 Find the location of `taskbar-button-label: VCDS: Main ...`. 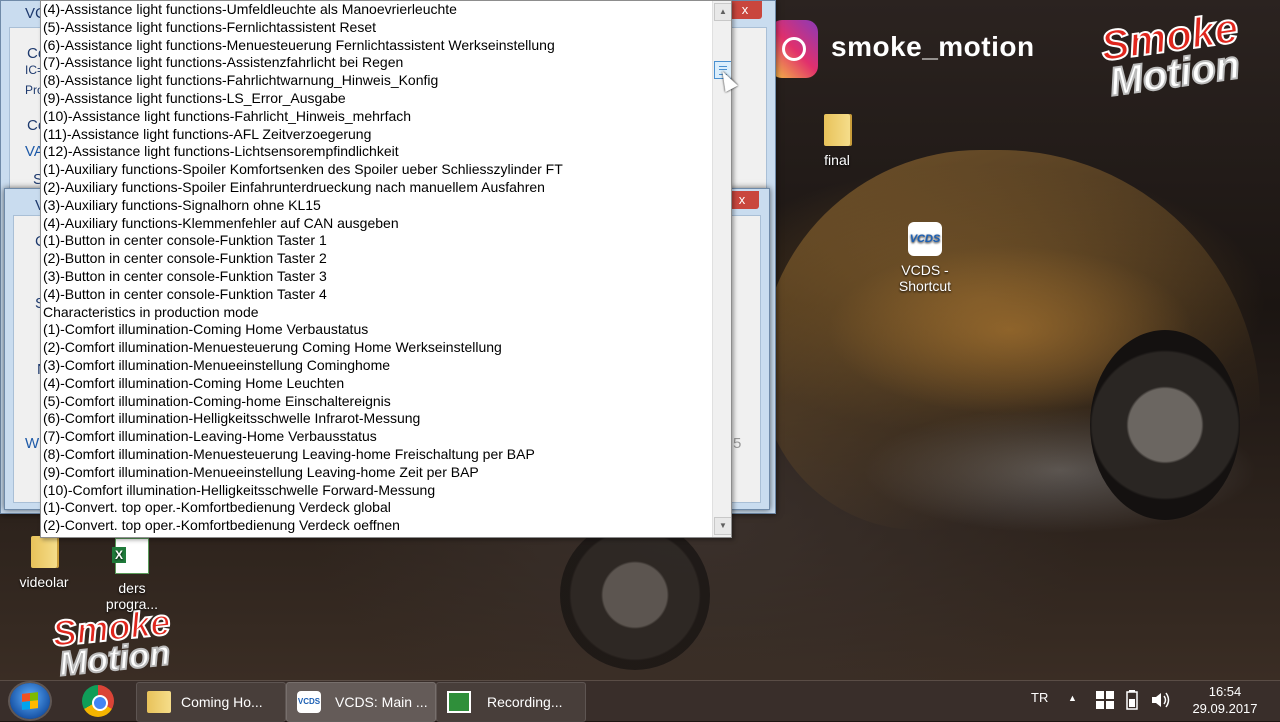

taskbar-button-label: VCDS: Main ... is located at coordinates (381, 702).